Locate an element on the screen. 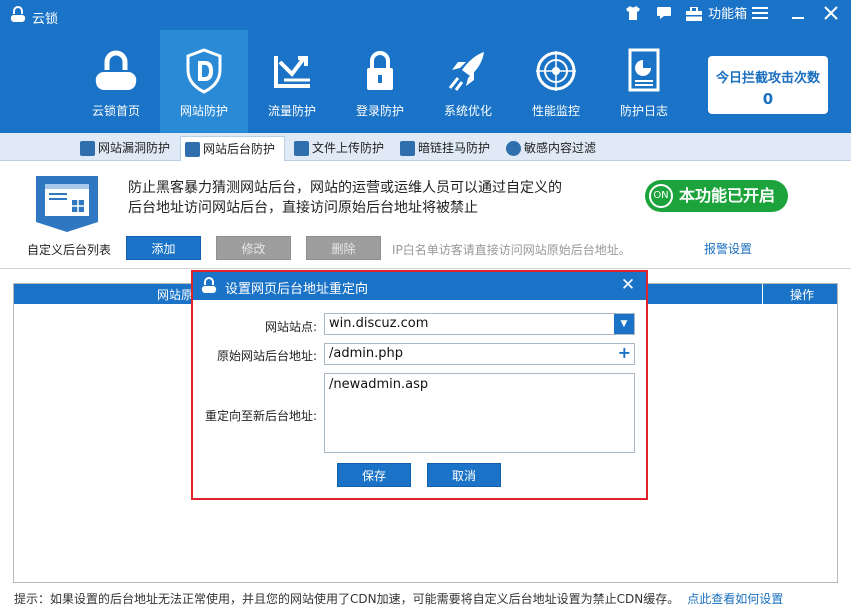 This screenshot has width=851, height=613. nav-item-performance-monitor: 性能监控 is located at coordinates (556, 81).